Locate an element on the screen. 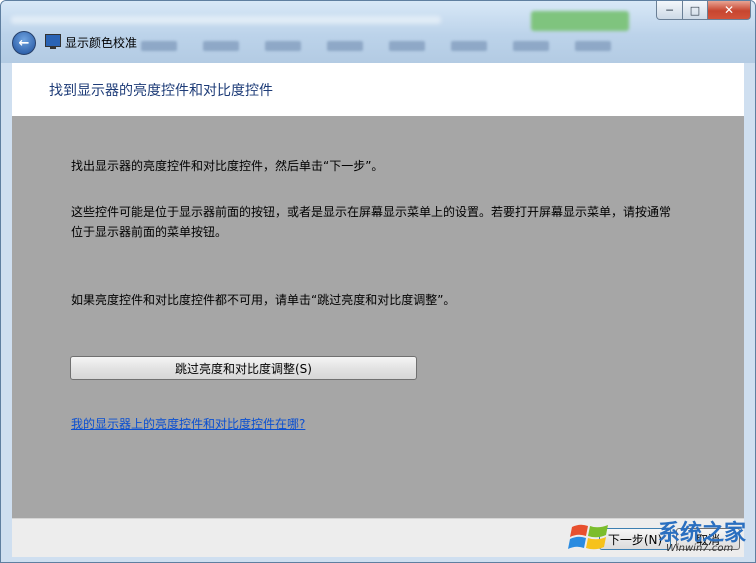  title-bar: ─ □ ✕ ← 显示颜色校准 is located at coordinates (378, 32).